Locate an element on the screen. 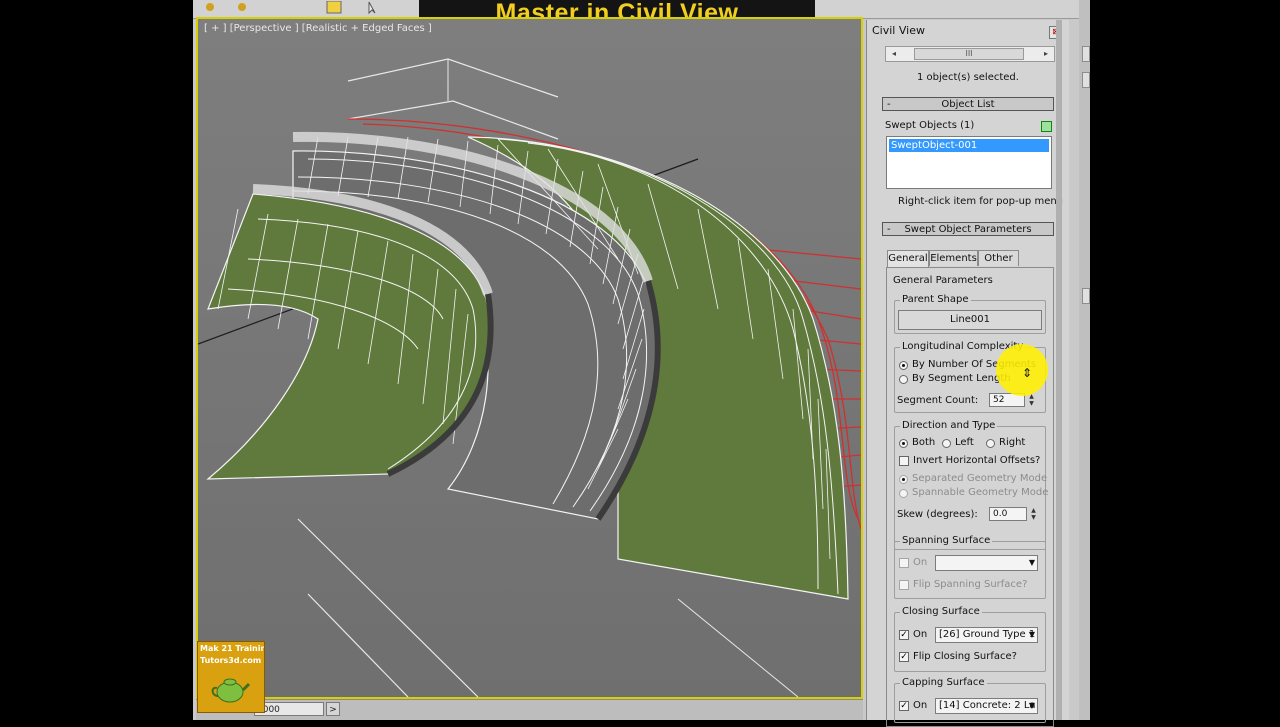 This screenshot has height=727, width=1280. group-title: Spanning Surface is located at coordinates (946, 540).